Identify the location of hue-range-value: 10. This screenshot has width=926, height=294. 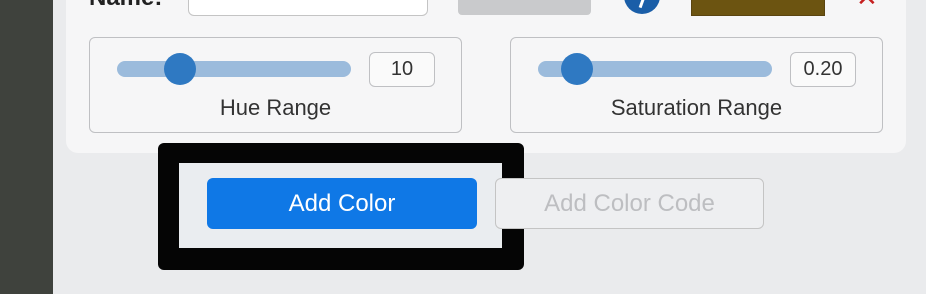
(402, 69).